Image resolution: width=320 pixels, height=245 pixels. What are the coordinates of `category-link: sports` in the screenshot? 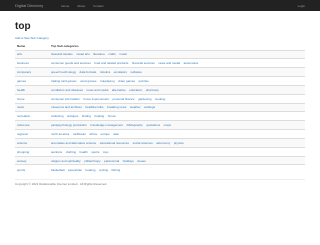 It's located at (21, 170).